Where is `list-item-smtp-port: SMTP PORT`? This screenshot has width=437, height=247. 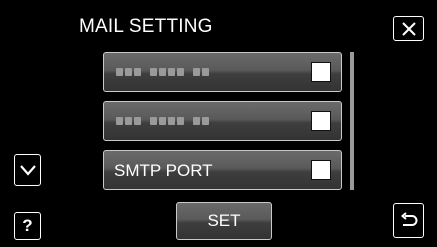 list-item-smtp-port: SMTP PORT is located at coordinates (222, 170).